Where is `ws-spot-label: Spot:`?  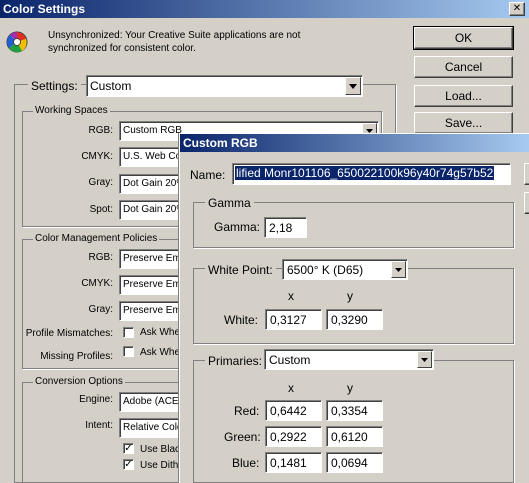 ws-spot-label: Spot: is located at coordinates (101, 209).